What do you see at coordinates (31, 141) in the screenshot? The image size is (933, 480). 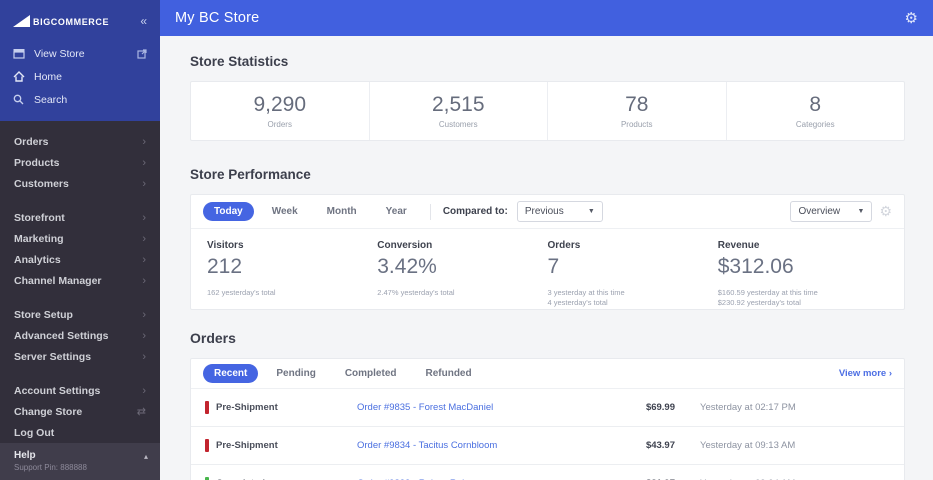 I see `sidebar-nav-item-label: Orders` at bounding box center [31, 141].